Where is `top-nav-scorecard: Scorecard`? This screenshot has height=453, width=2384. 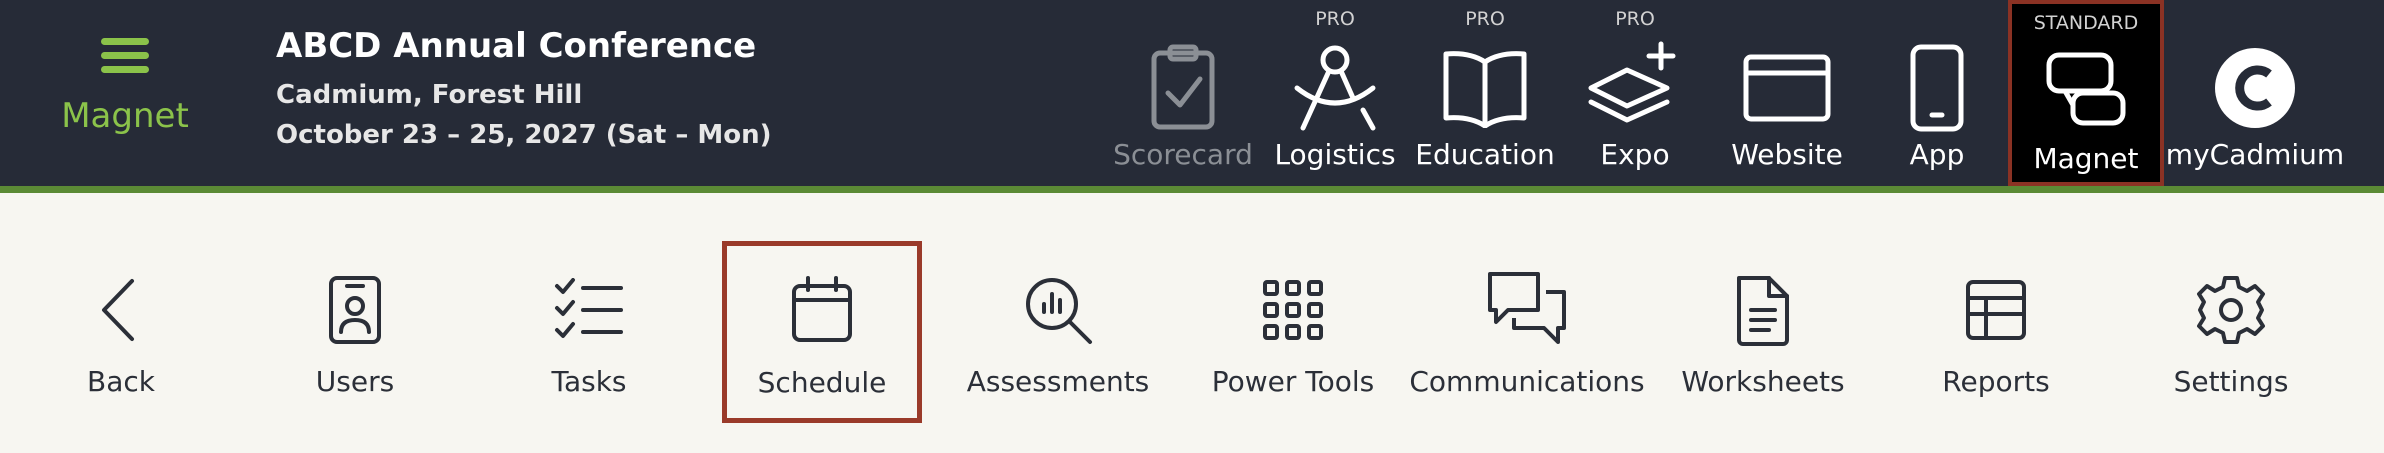 top-nav-scorecard: Scorecard is located at coordinates (1183, 93).